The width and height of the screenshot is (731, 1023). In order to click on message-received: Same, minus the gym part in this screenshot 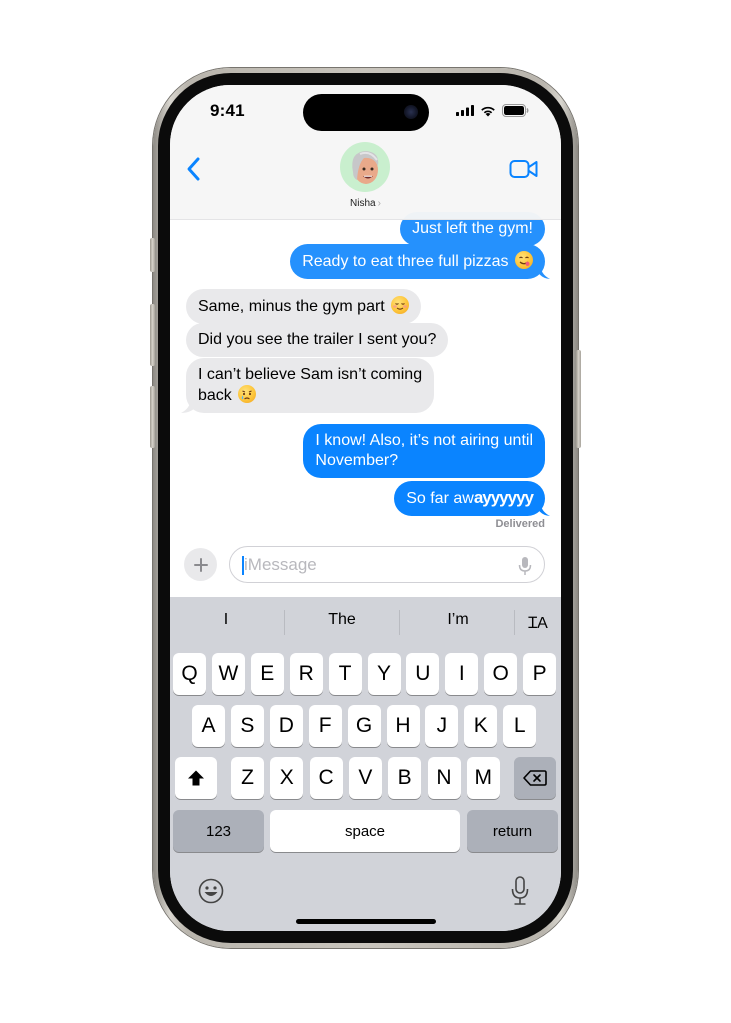, I will do `click(304, 306)`.